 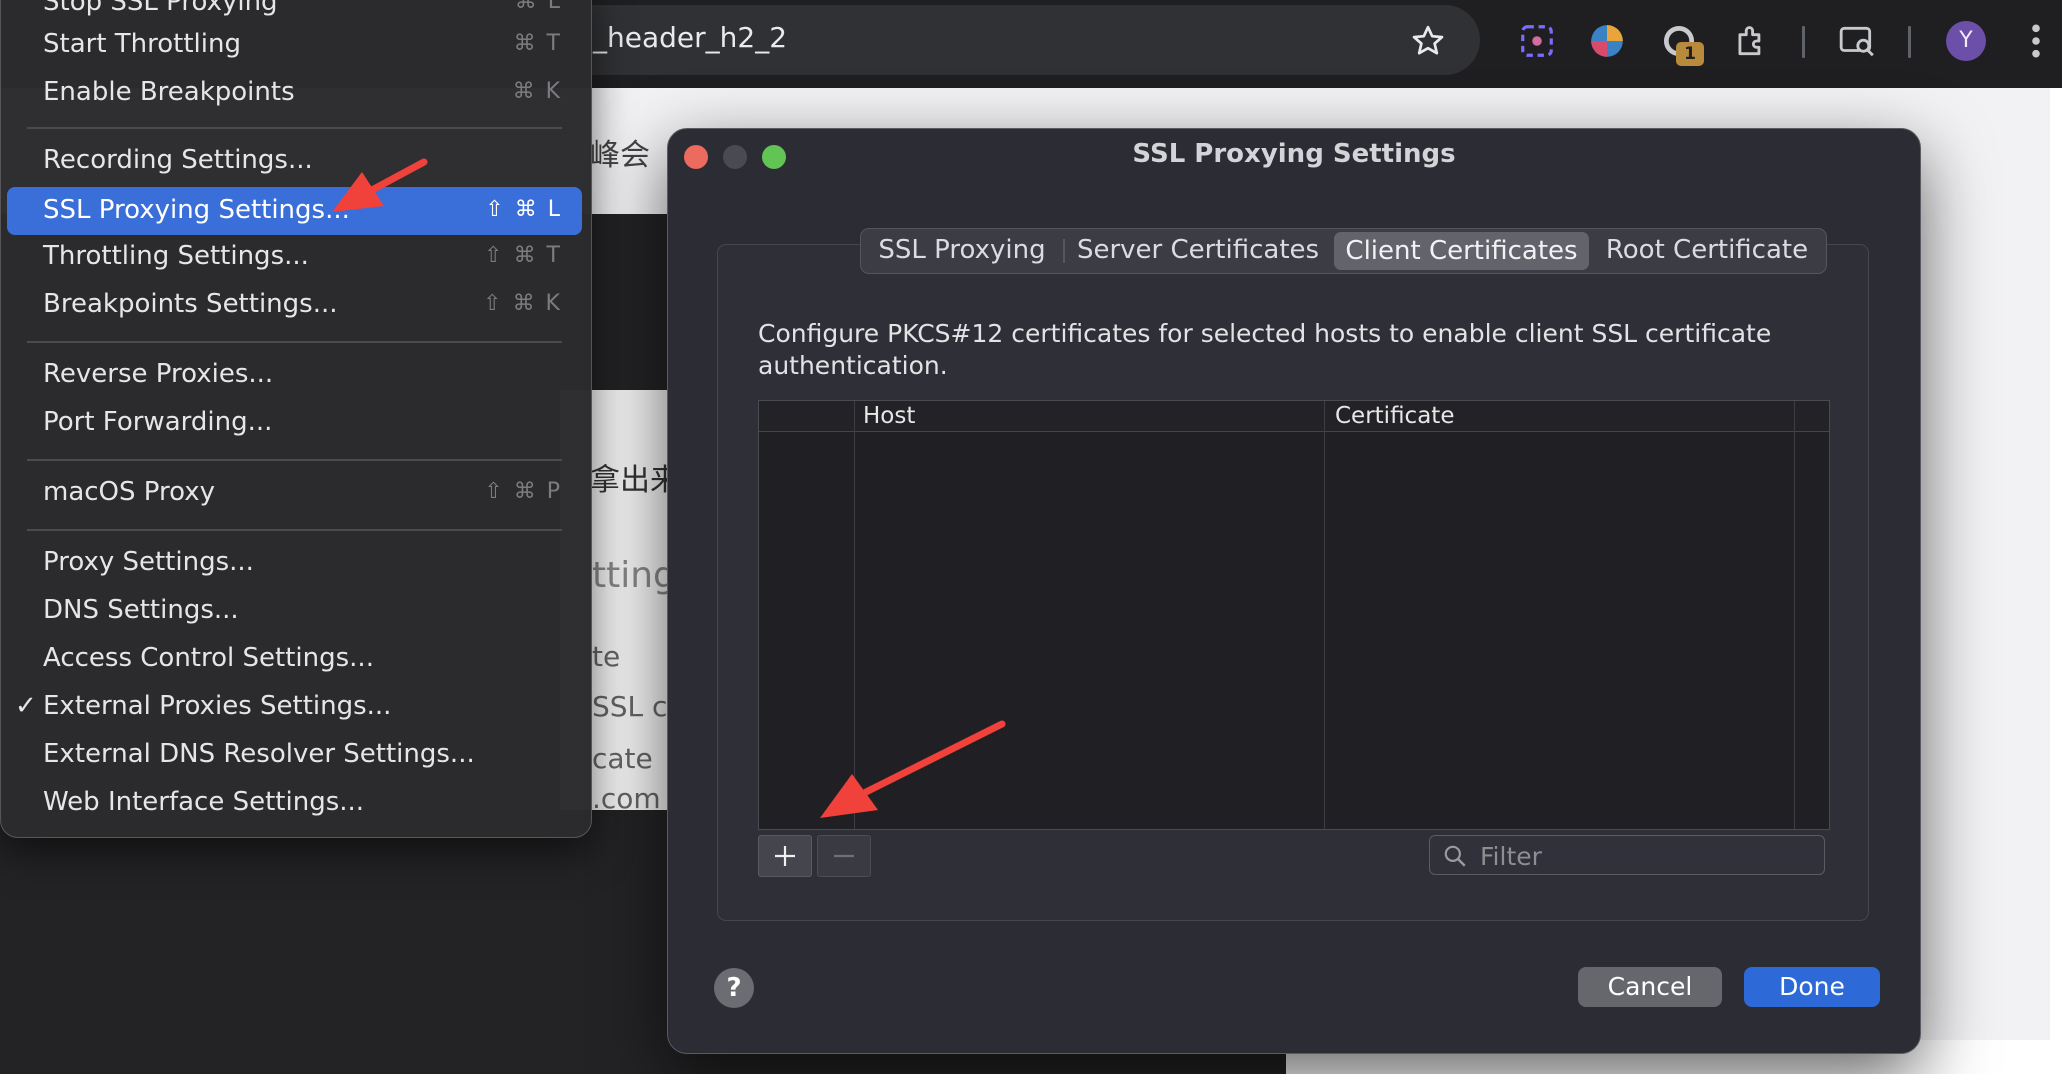 I want to click on filter-input, so click(x=1645, y=856).